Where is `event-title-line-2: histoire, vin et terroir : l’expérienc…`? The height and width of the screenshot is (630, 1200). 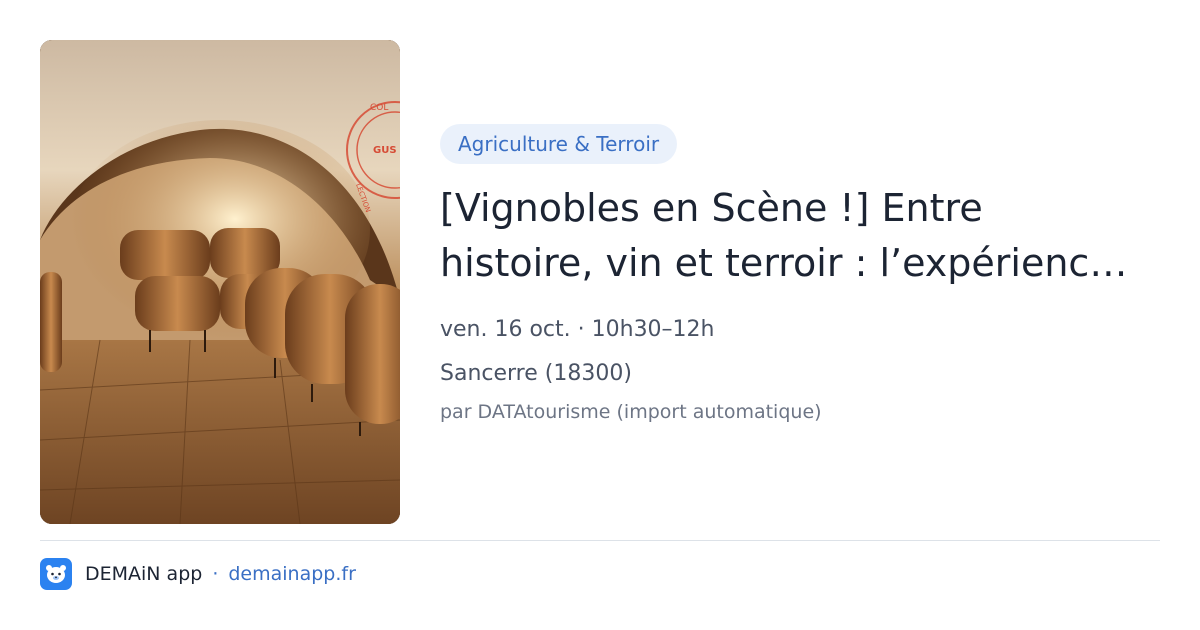 event-title-line-2: histoire, vin et terroir : l’expérienc… is located at coordinates (784, 263).